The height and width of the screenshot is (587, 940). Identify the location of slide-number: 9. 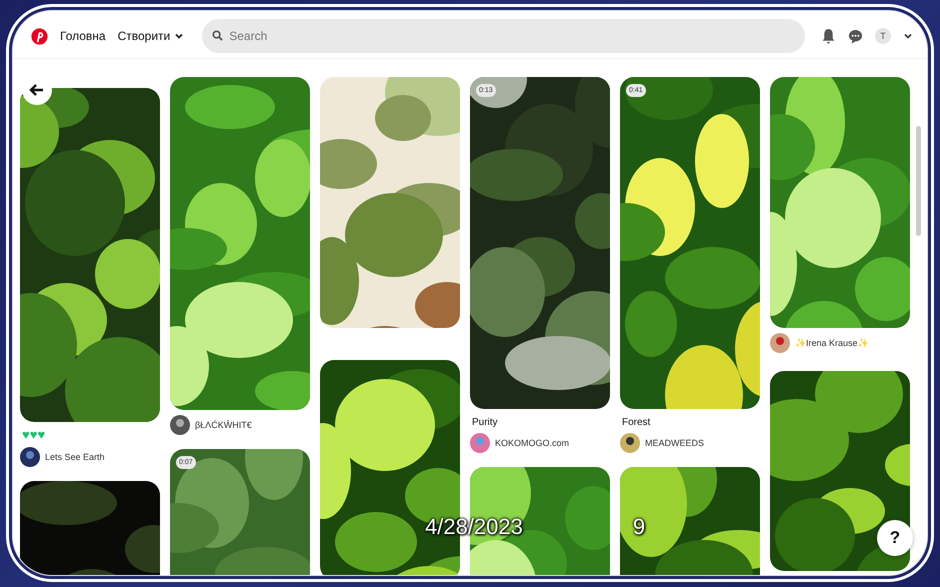
(639, 527).